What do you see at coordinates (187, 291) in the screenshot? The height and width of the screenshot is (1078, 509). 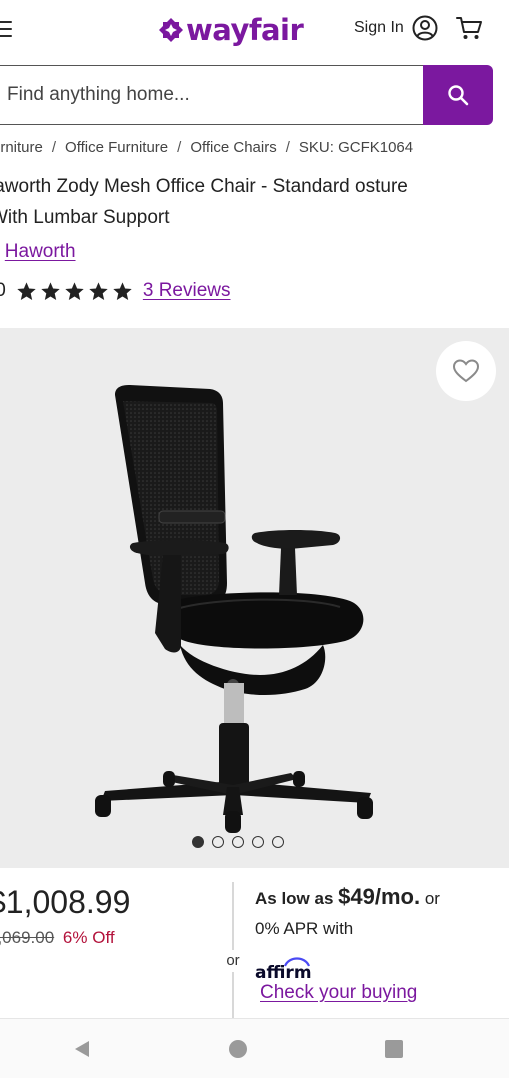 I see `reviews-link: 3 Reviews` at bounding box center [187, 291].